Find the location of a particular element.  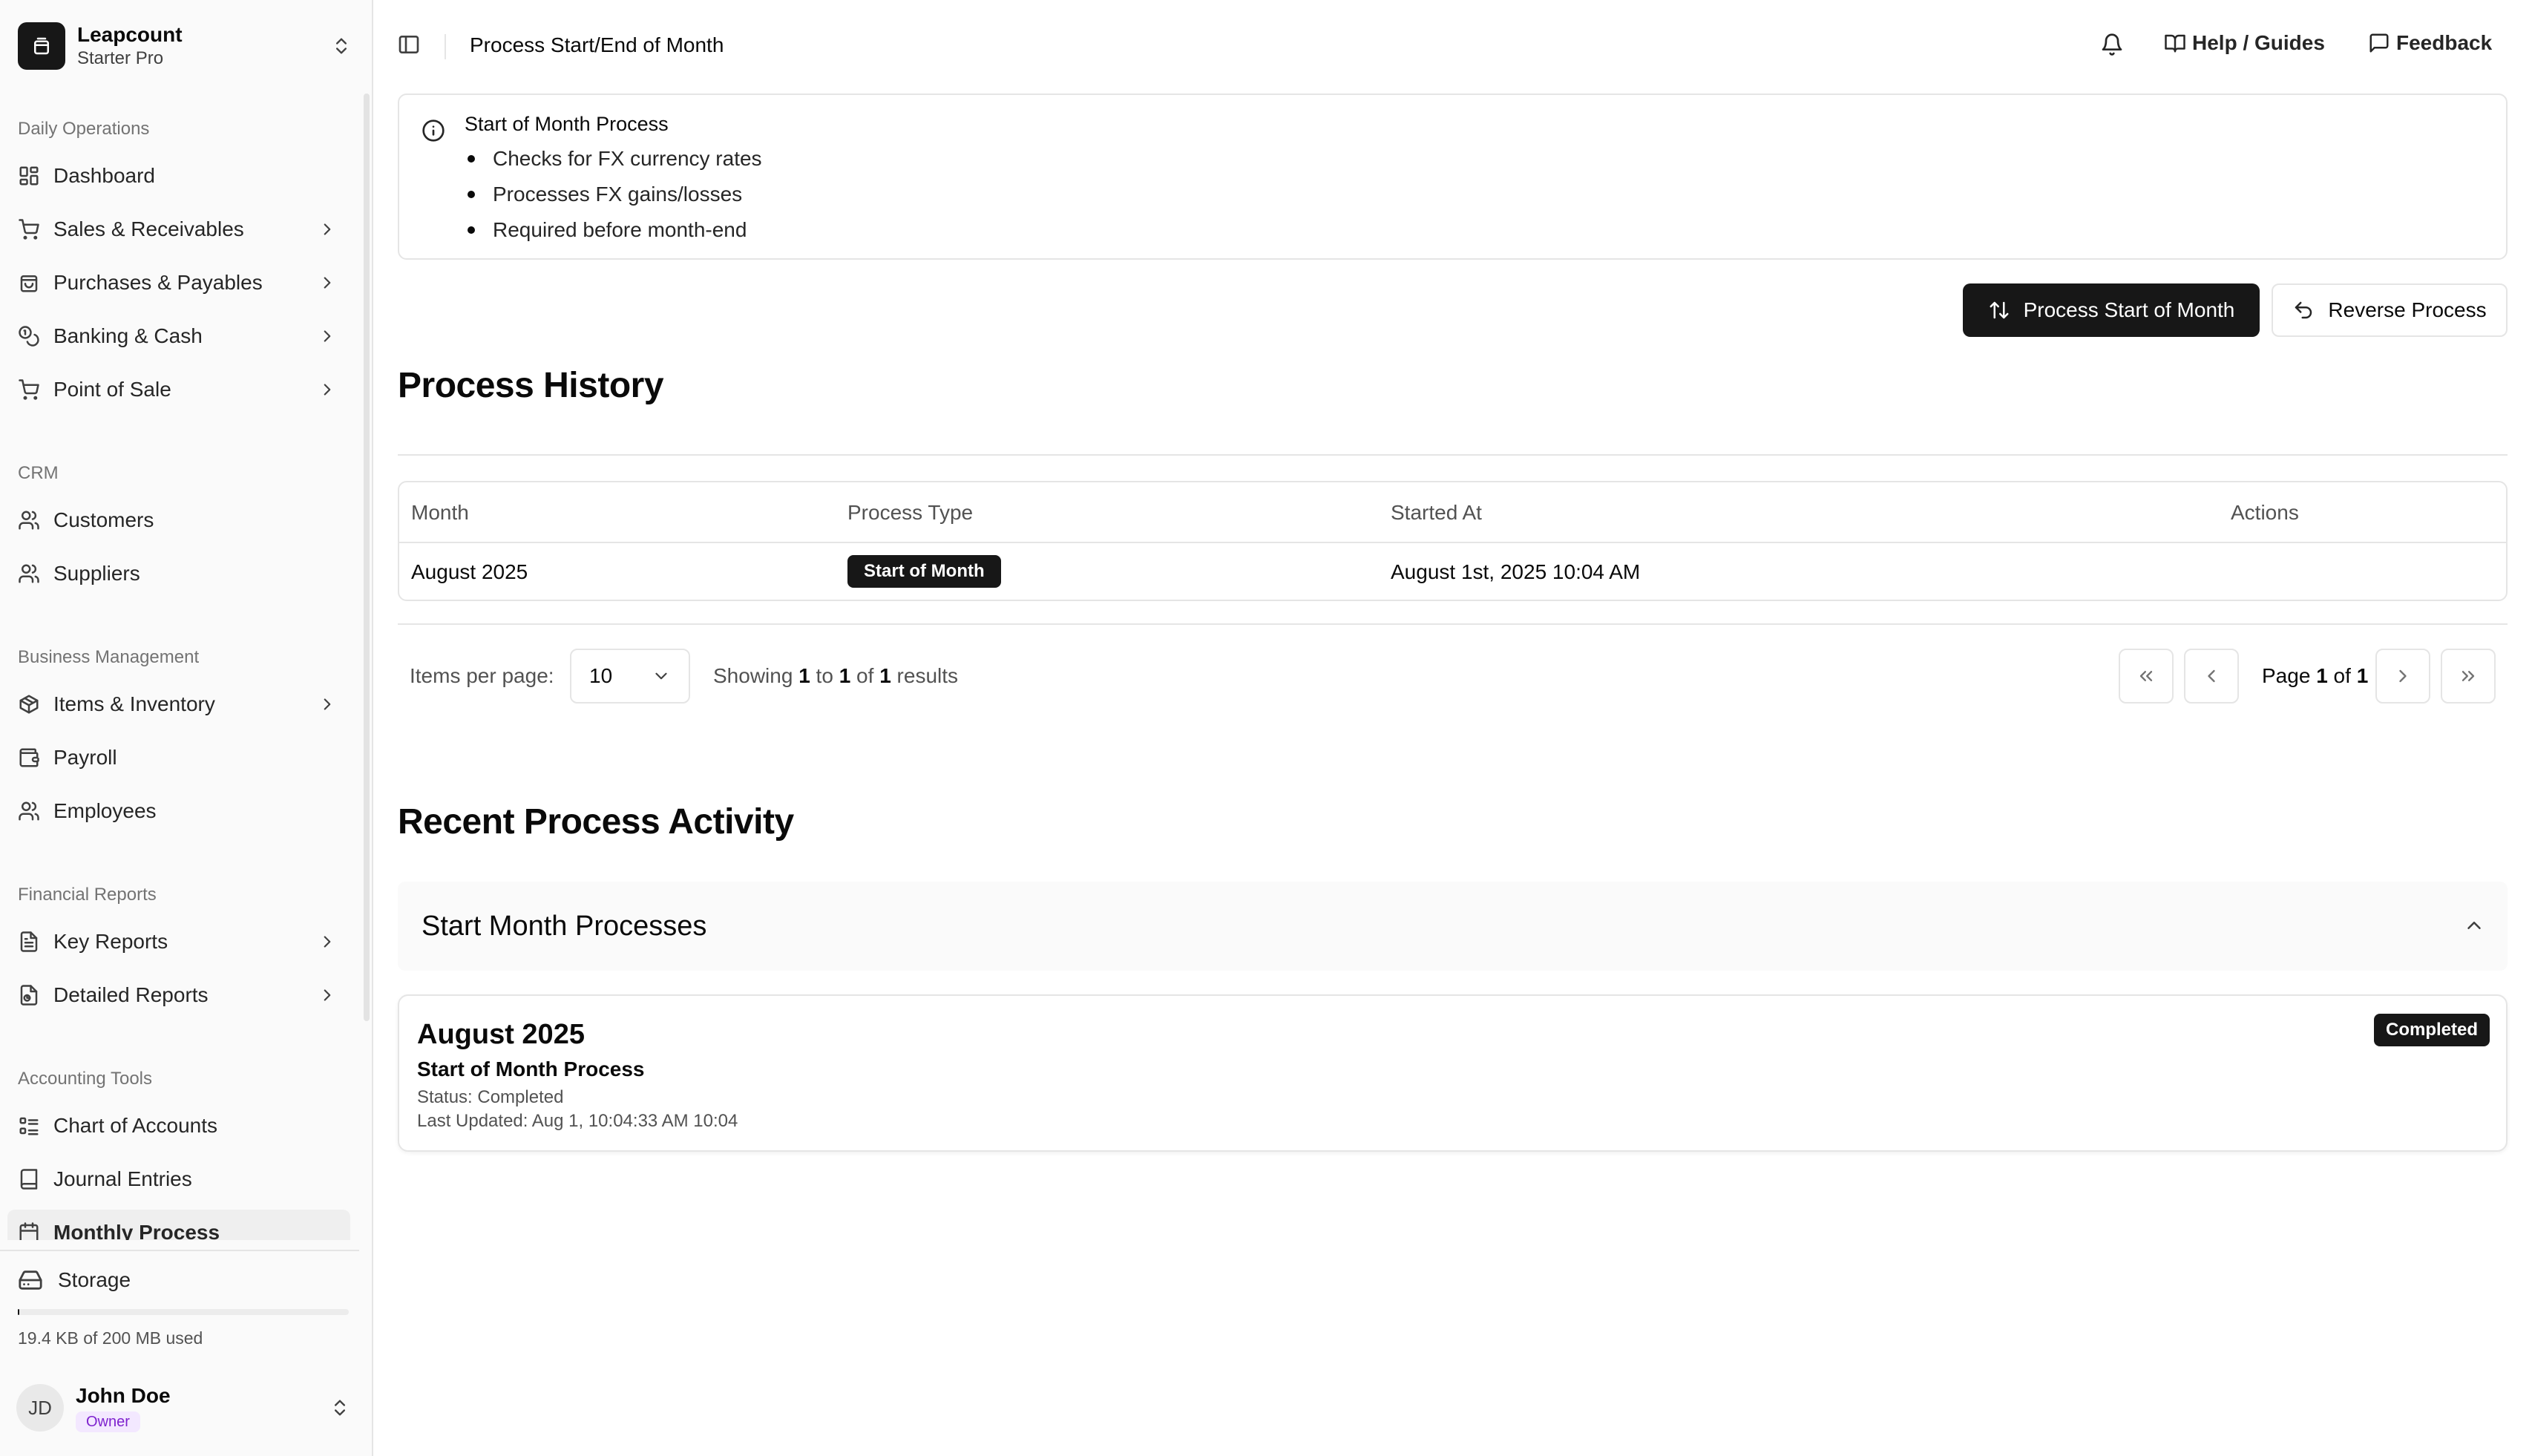

nav-item-chart-of-accounts: Chart of Accounts is located at coordinates (178, 1126).